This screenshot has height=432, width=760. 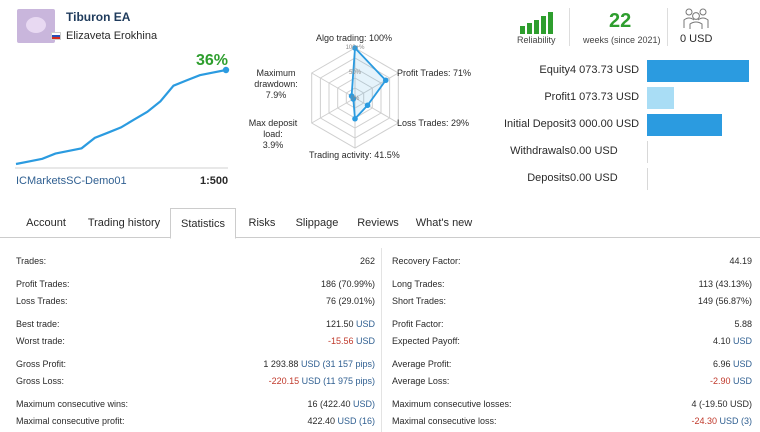 What do you see at coordinates (569, 27) in the screenshot?
I see `divider` at bounding box center [569, 27].